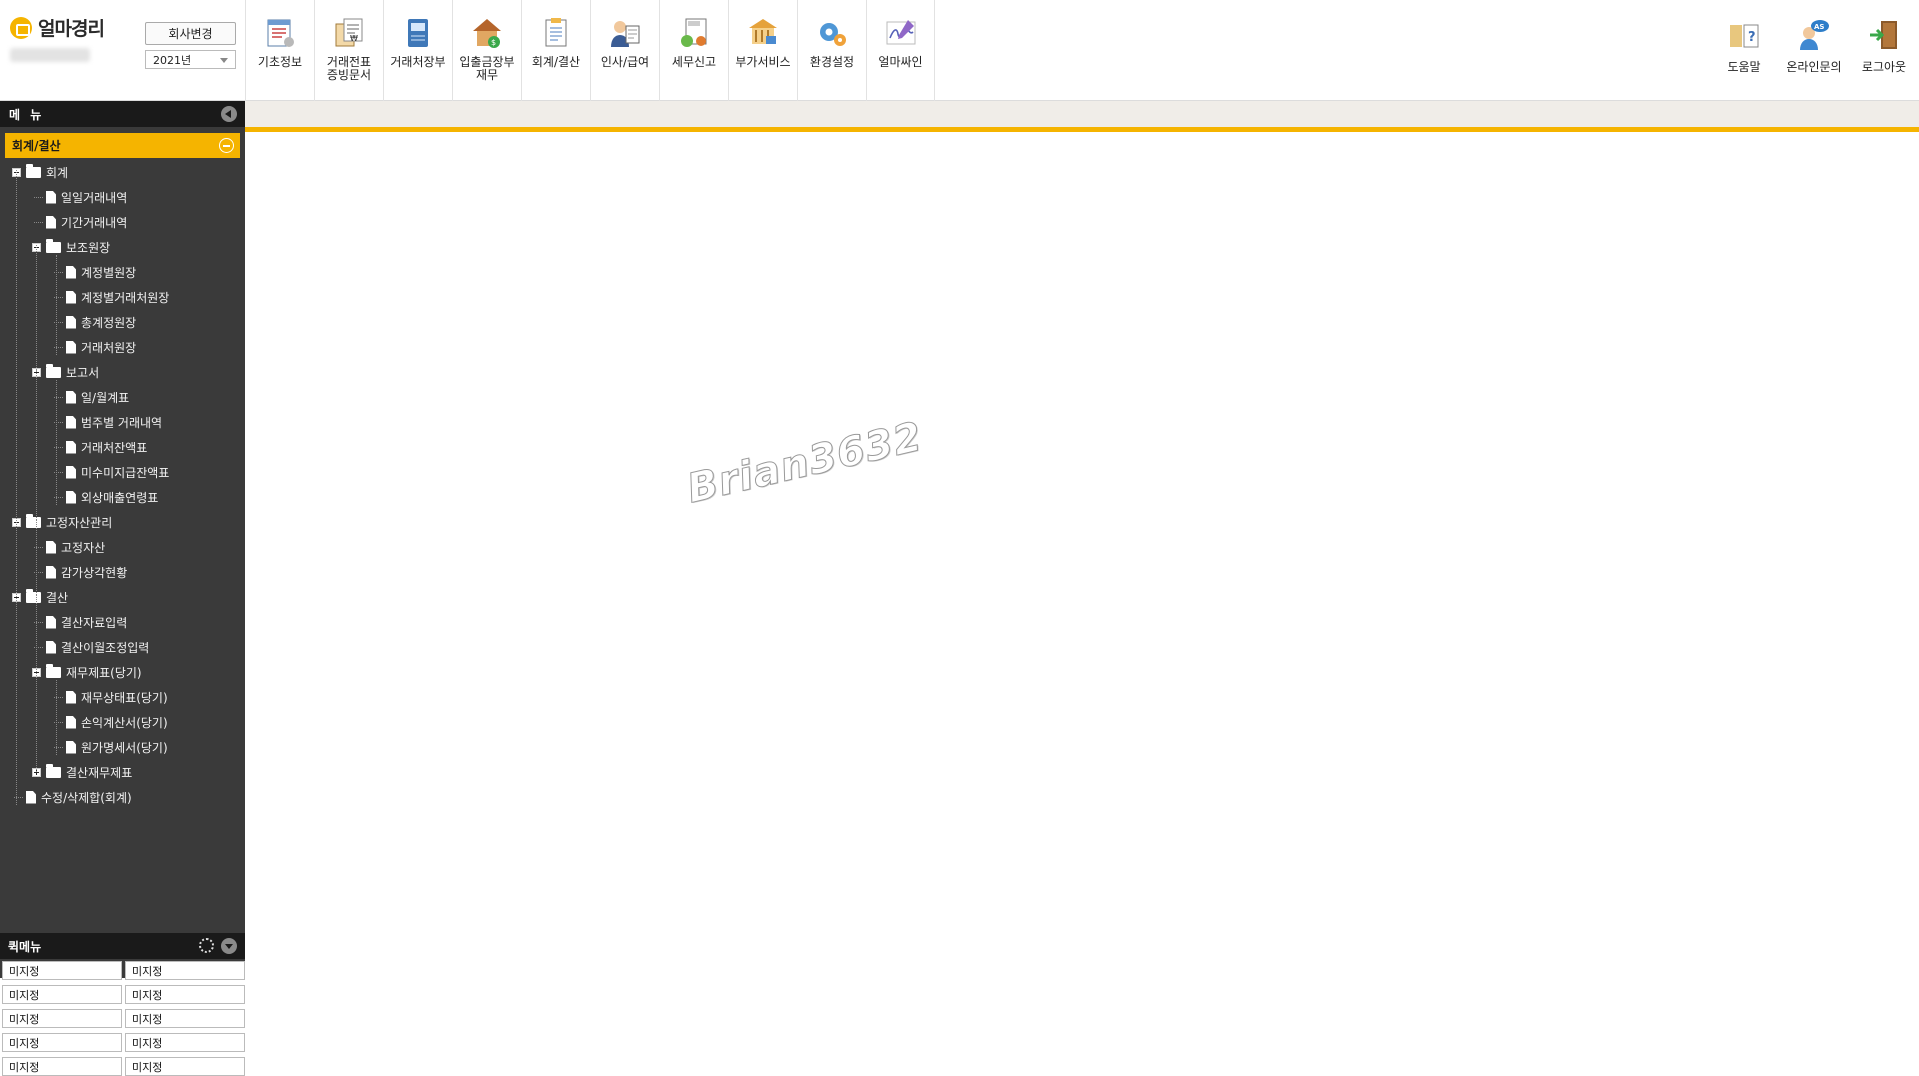 The height and width of the screenshot is (1076, 1919). What do you see at coordinates (21, 27) in the screenshot?
I see `logo-icon` at bounding box center [21, 27].